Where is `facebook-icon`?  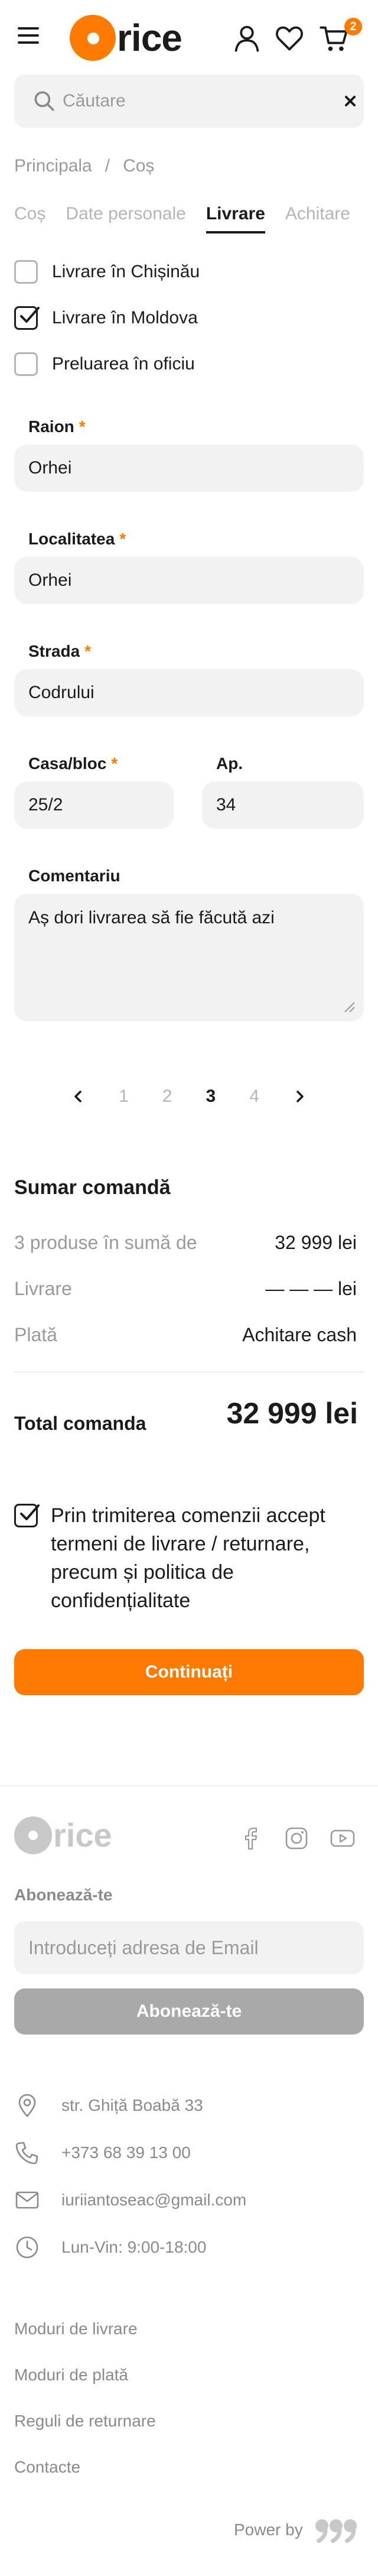 facebook-icon is located at coordinates (250, 1838).